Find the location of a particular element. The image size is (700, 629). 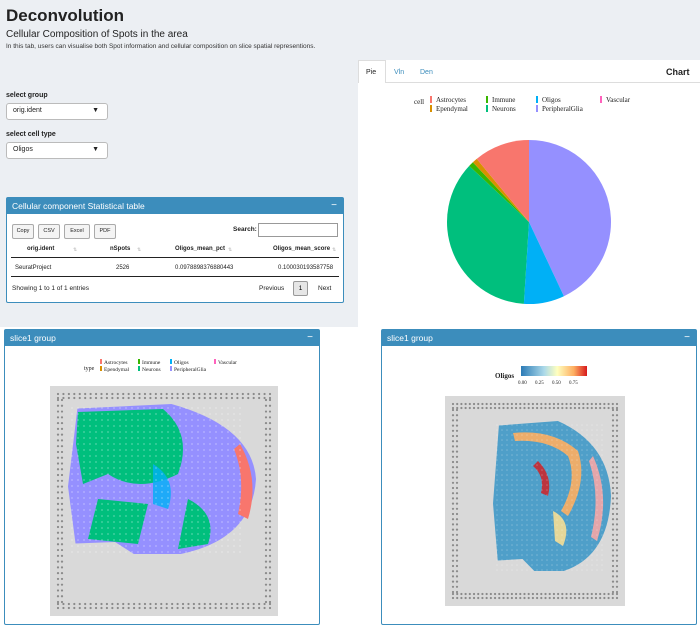

next-button: Next is located at coordinates (324, 288).